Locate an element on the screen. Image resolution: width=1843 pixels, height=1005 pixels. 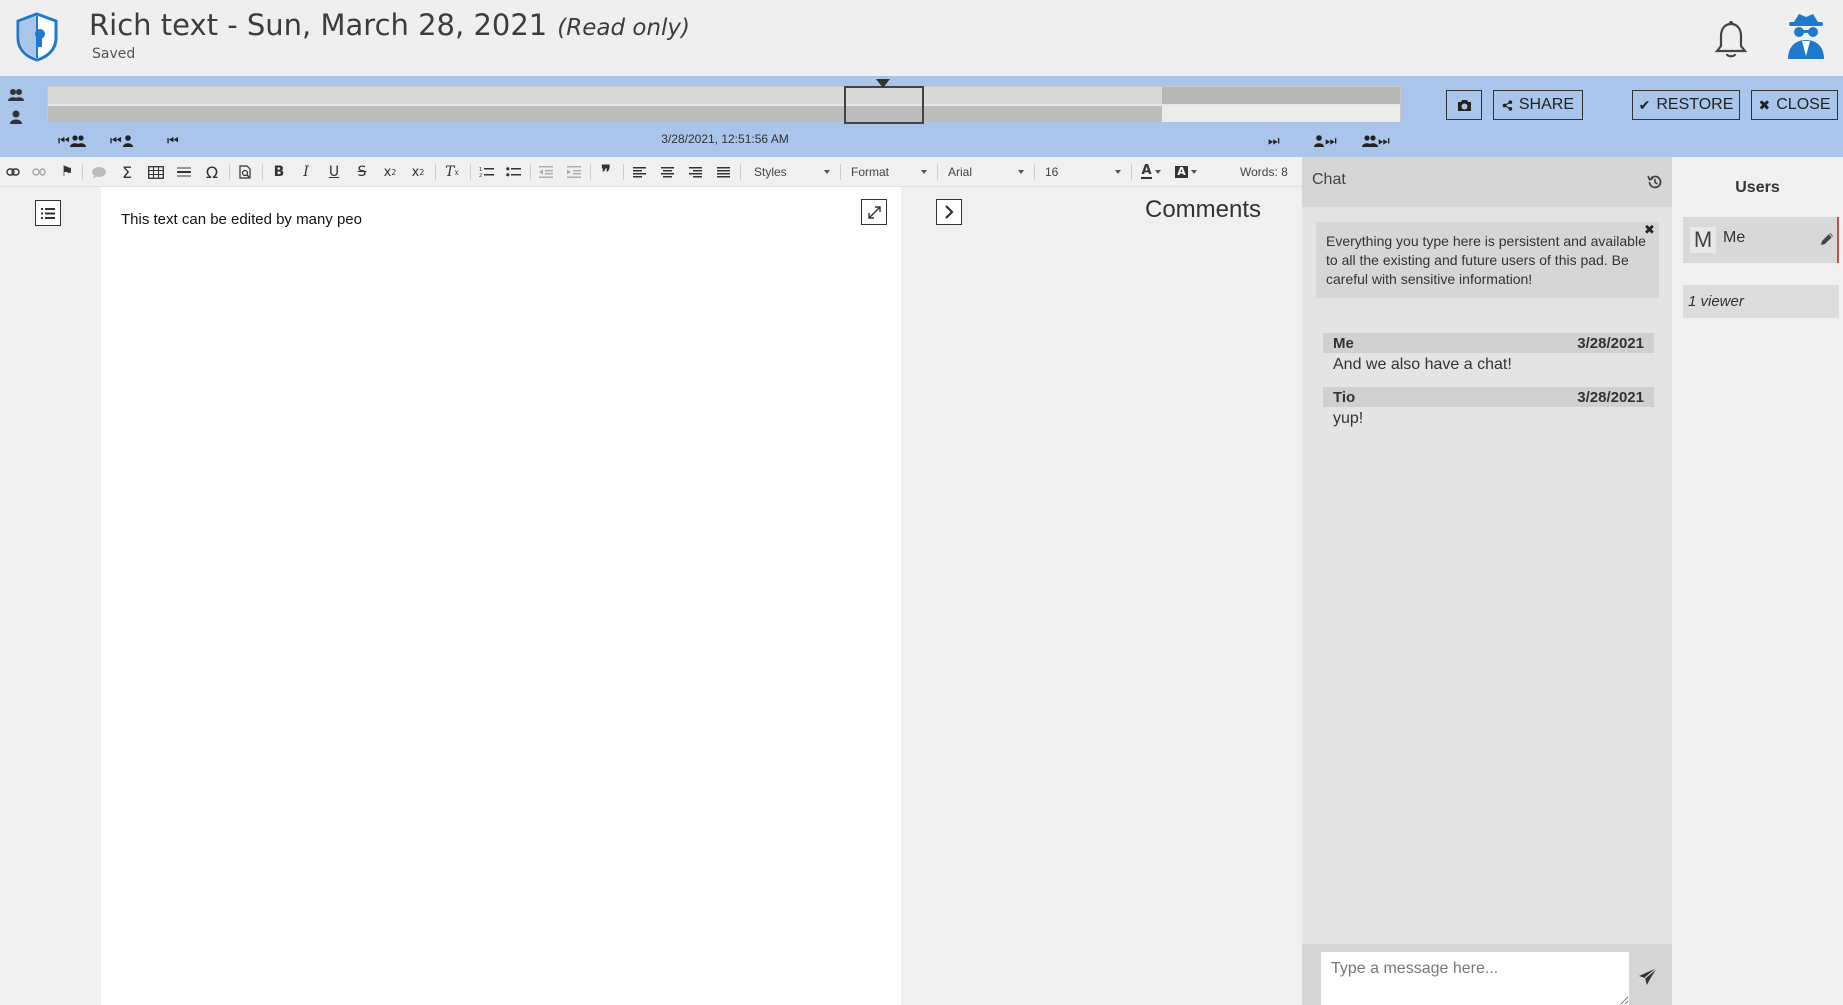
next-user-button: ⏭ is located at coordinates (1325, 141).